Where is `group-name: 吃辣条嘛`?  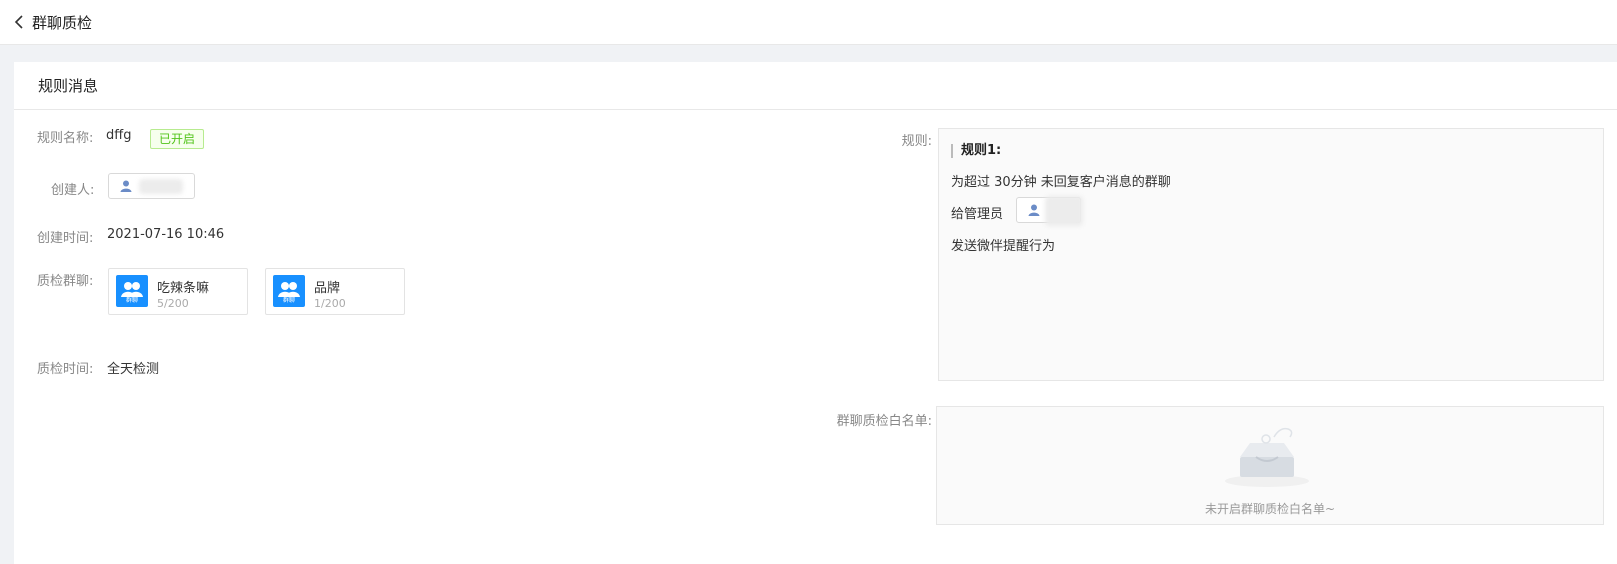
group-name: 吃辣条嘛 is located at coordinates (183, 288).